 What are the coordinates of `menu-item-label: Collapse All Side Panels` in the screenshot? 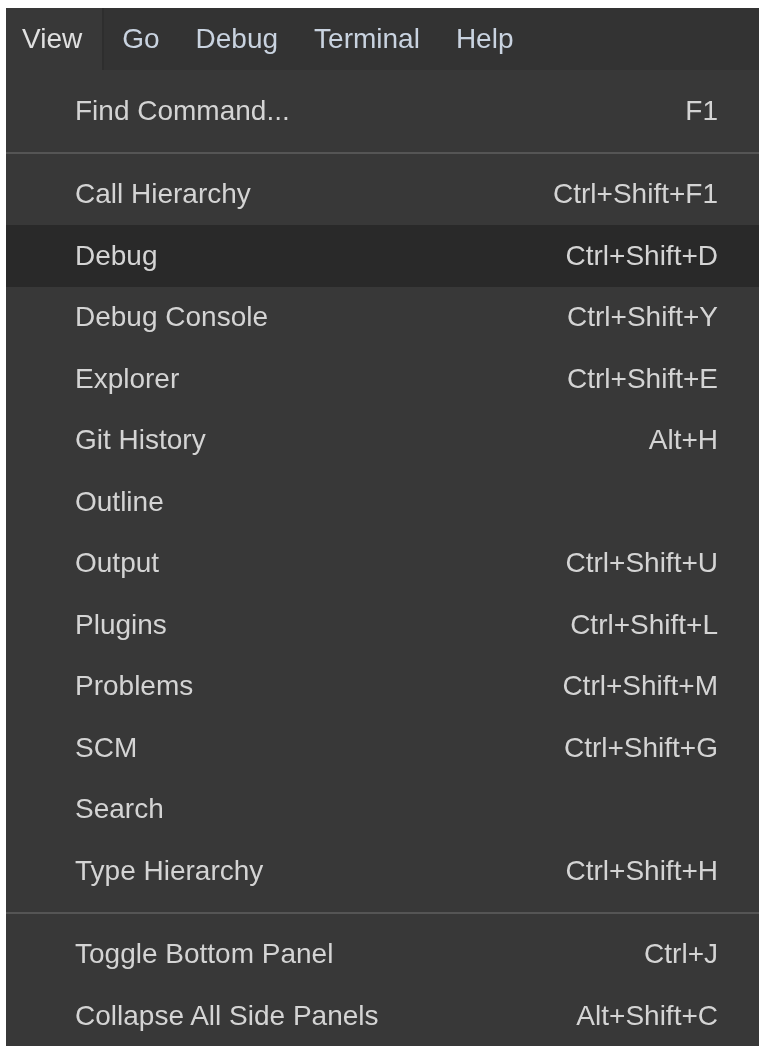 It's located at (227, 1015).